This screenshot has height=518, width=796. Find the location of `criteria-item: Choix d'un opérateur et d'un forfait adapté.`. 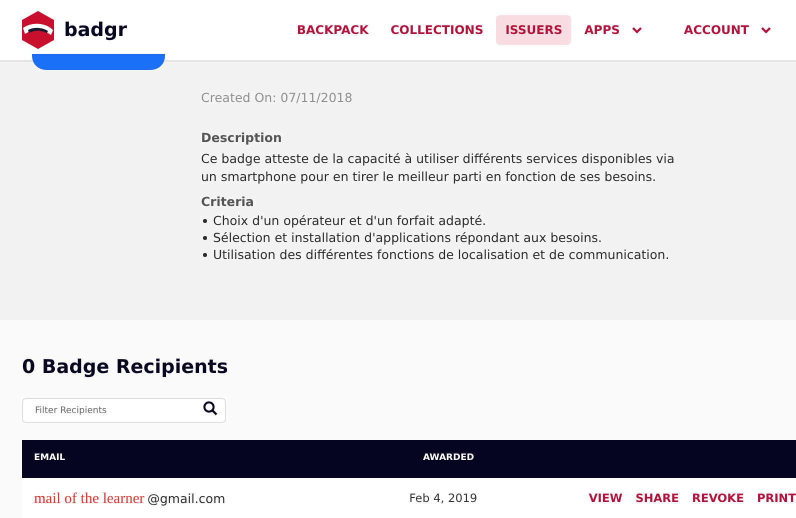

criteria-item: Choix d'un opérateur et d'un forfait adapté. is located at coordinates (349, 221).